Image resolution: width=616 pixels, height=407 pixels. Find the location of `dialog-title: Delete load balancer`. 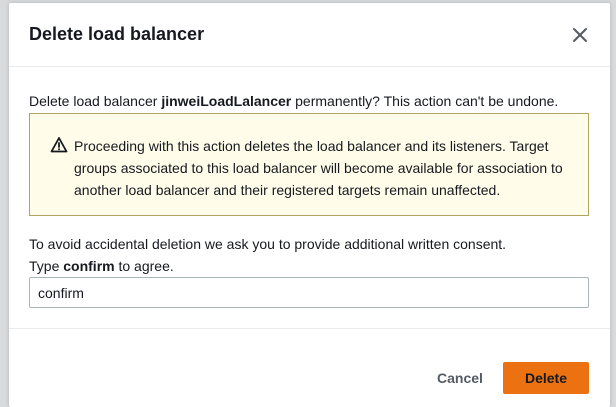

dialog-title: Delete load balancer is located at coordinates (117, 34).